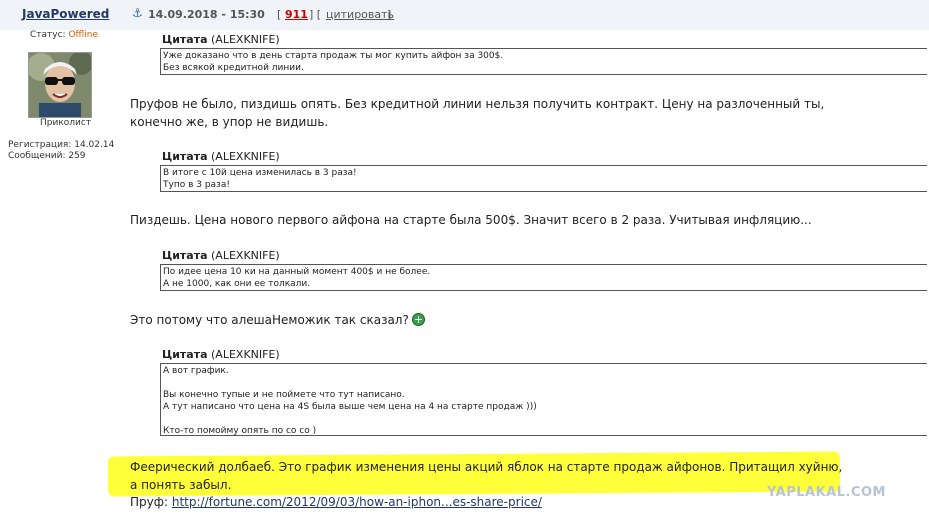 The image size is (929, 523). I want to click on user-stats: Регистрация: 14.02.14 Сообщений: 259, so click(61, 151).